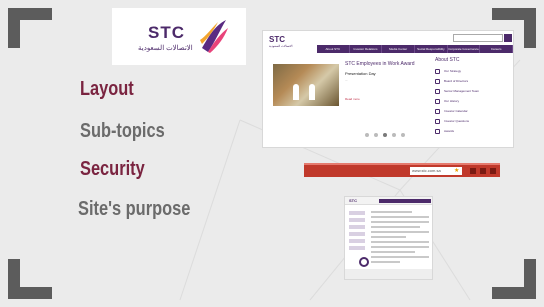  What do you see at coordinates (166, 32) in the screenshot?
I see `logo-brand: STC` at bounding box center [166, 32].